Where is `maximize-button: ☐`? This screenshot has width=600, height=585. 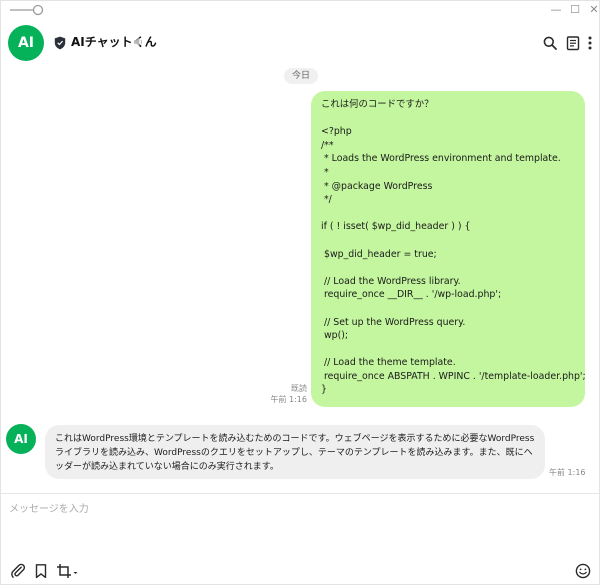
maximize-button: ☐ is located at coordinates (575, 10).